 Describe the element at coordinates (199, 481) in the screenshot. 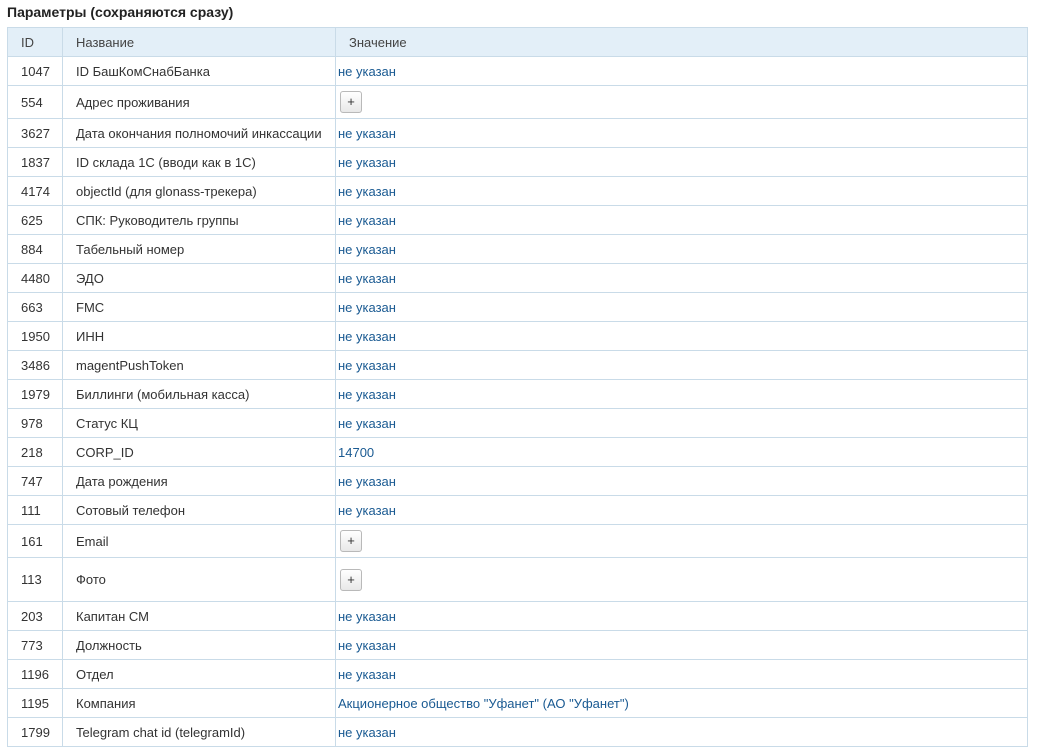

I see `param-name: Дата рождения` at that location.